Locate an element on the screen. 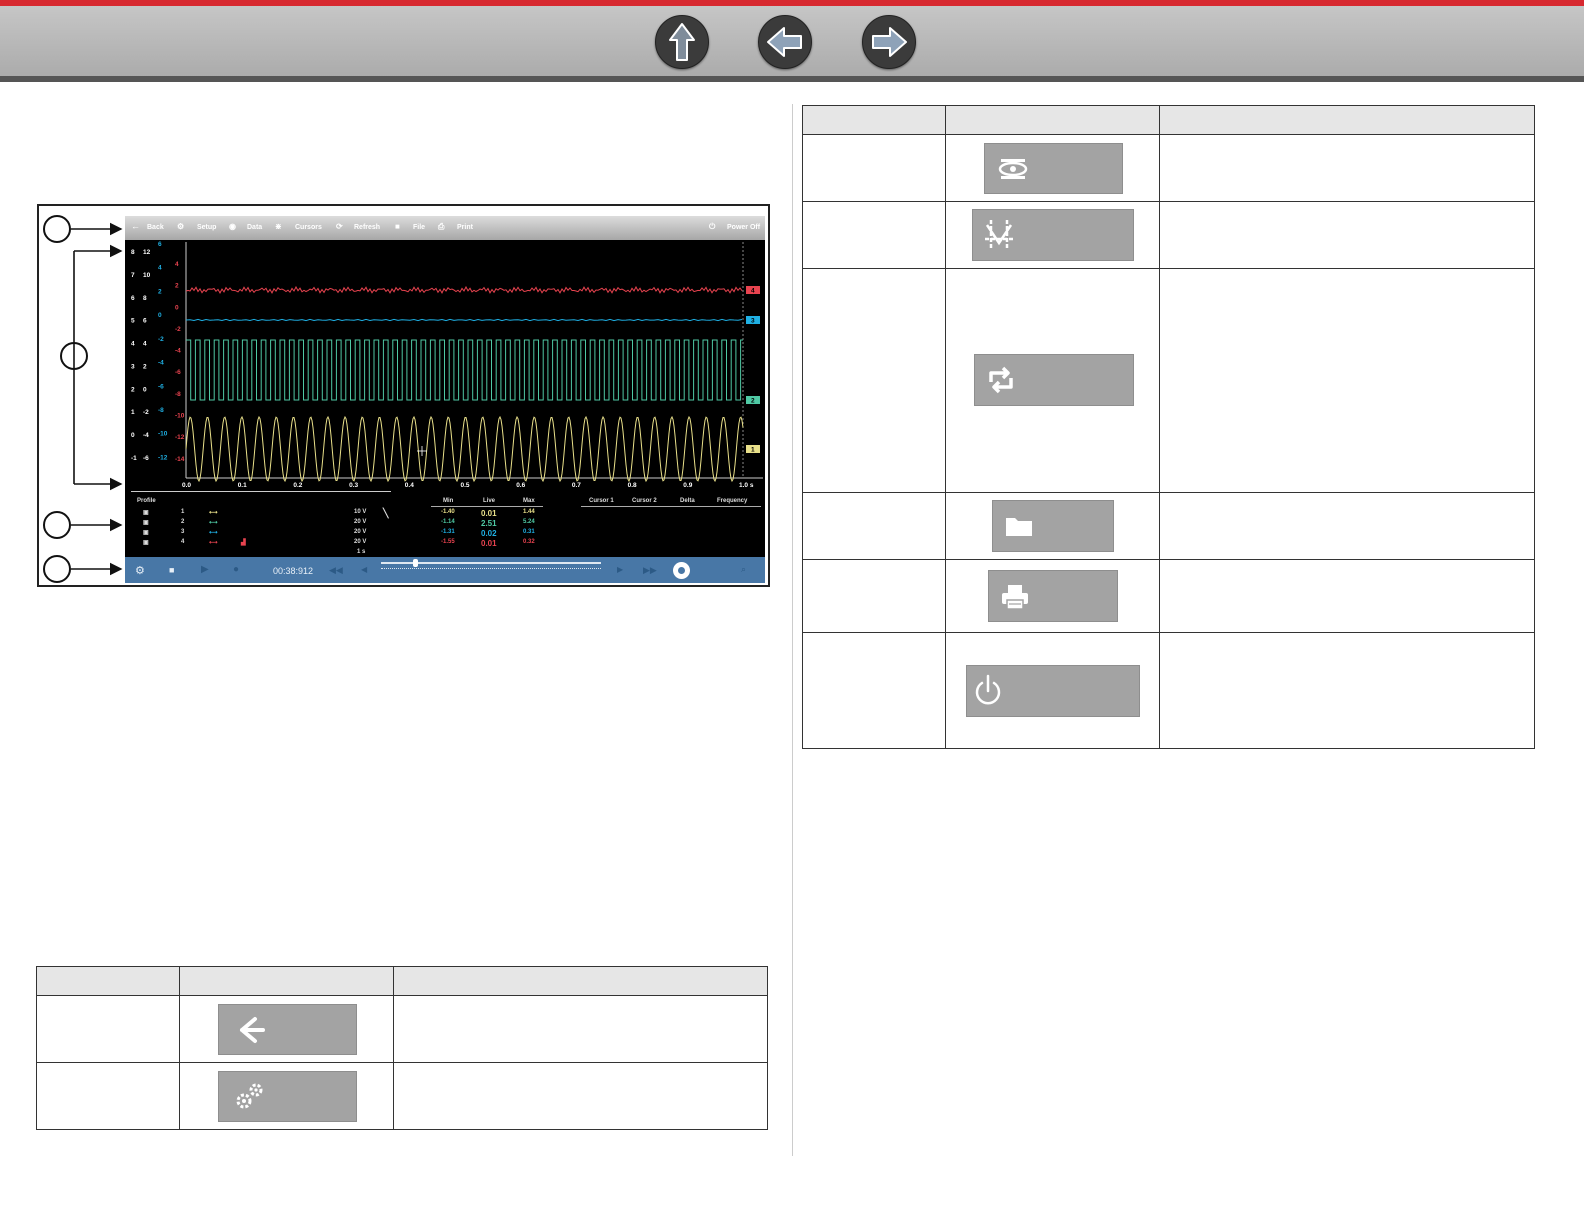 Image resolution: width=1584 pixels, height=1224 pixels. x-tick-label: 0.4 is located at coordinates (409, 485).